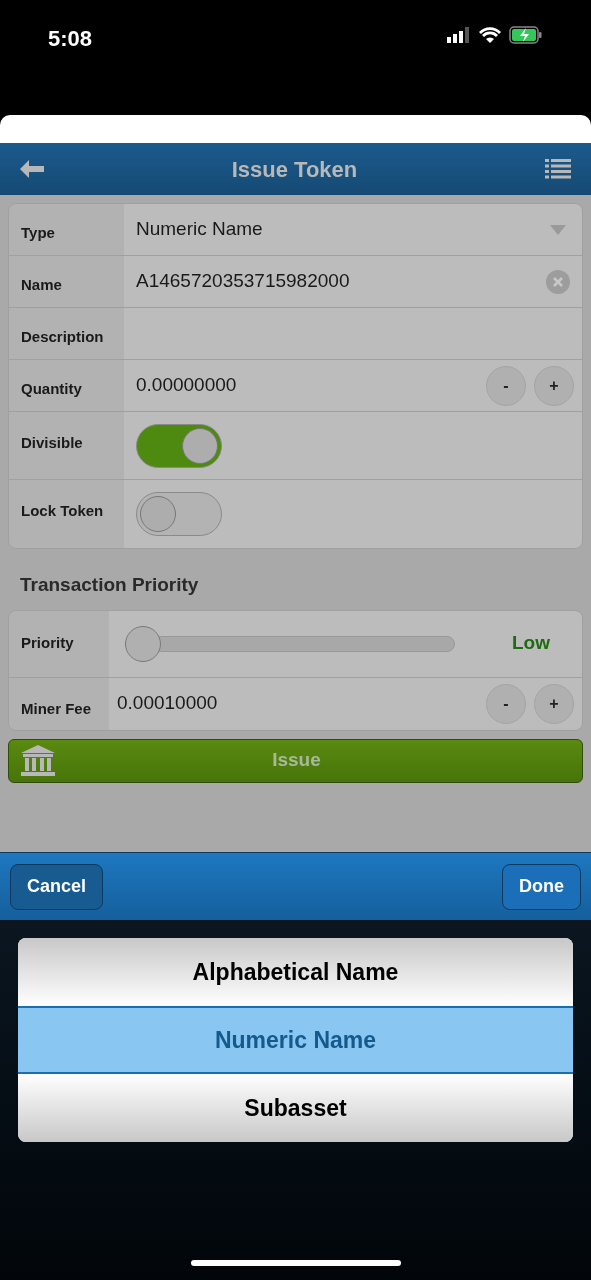 This screenshot has height=1280, width=591. Describe the element at coordinates (56, 709) in the screenshot. I see `field-label: Miner Fee` at that location.